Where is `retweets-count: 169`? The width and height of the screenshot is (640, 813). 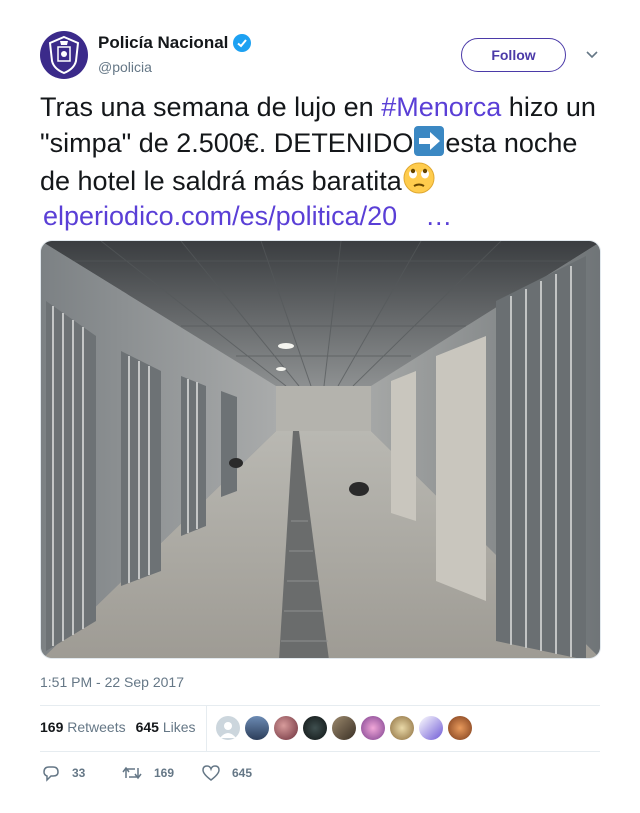 retweets-count: 169 is located at coordinates (52, 727).